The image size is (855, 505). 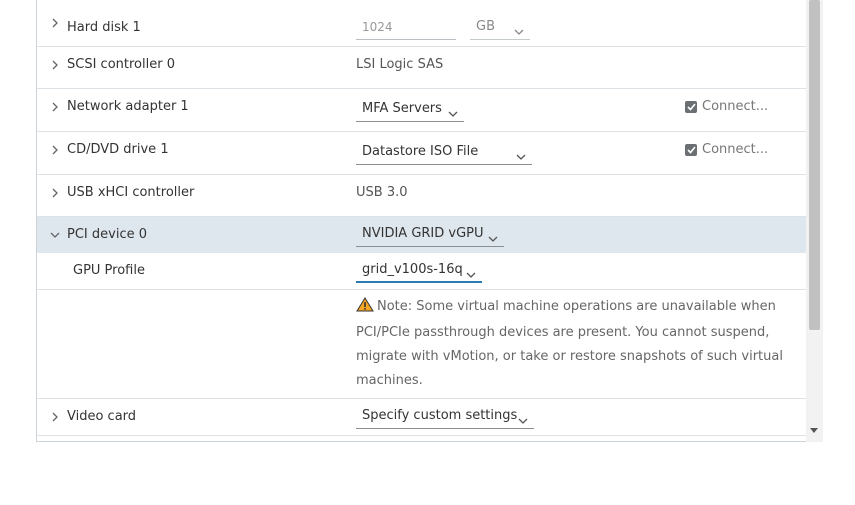 What do you see at coordinates (131, 192) in the screenshot?
I see `row-label: USB xHCI controller` at bounding box center [131, 192].